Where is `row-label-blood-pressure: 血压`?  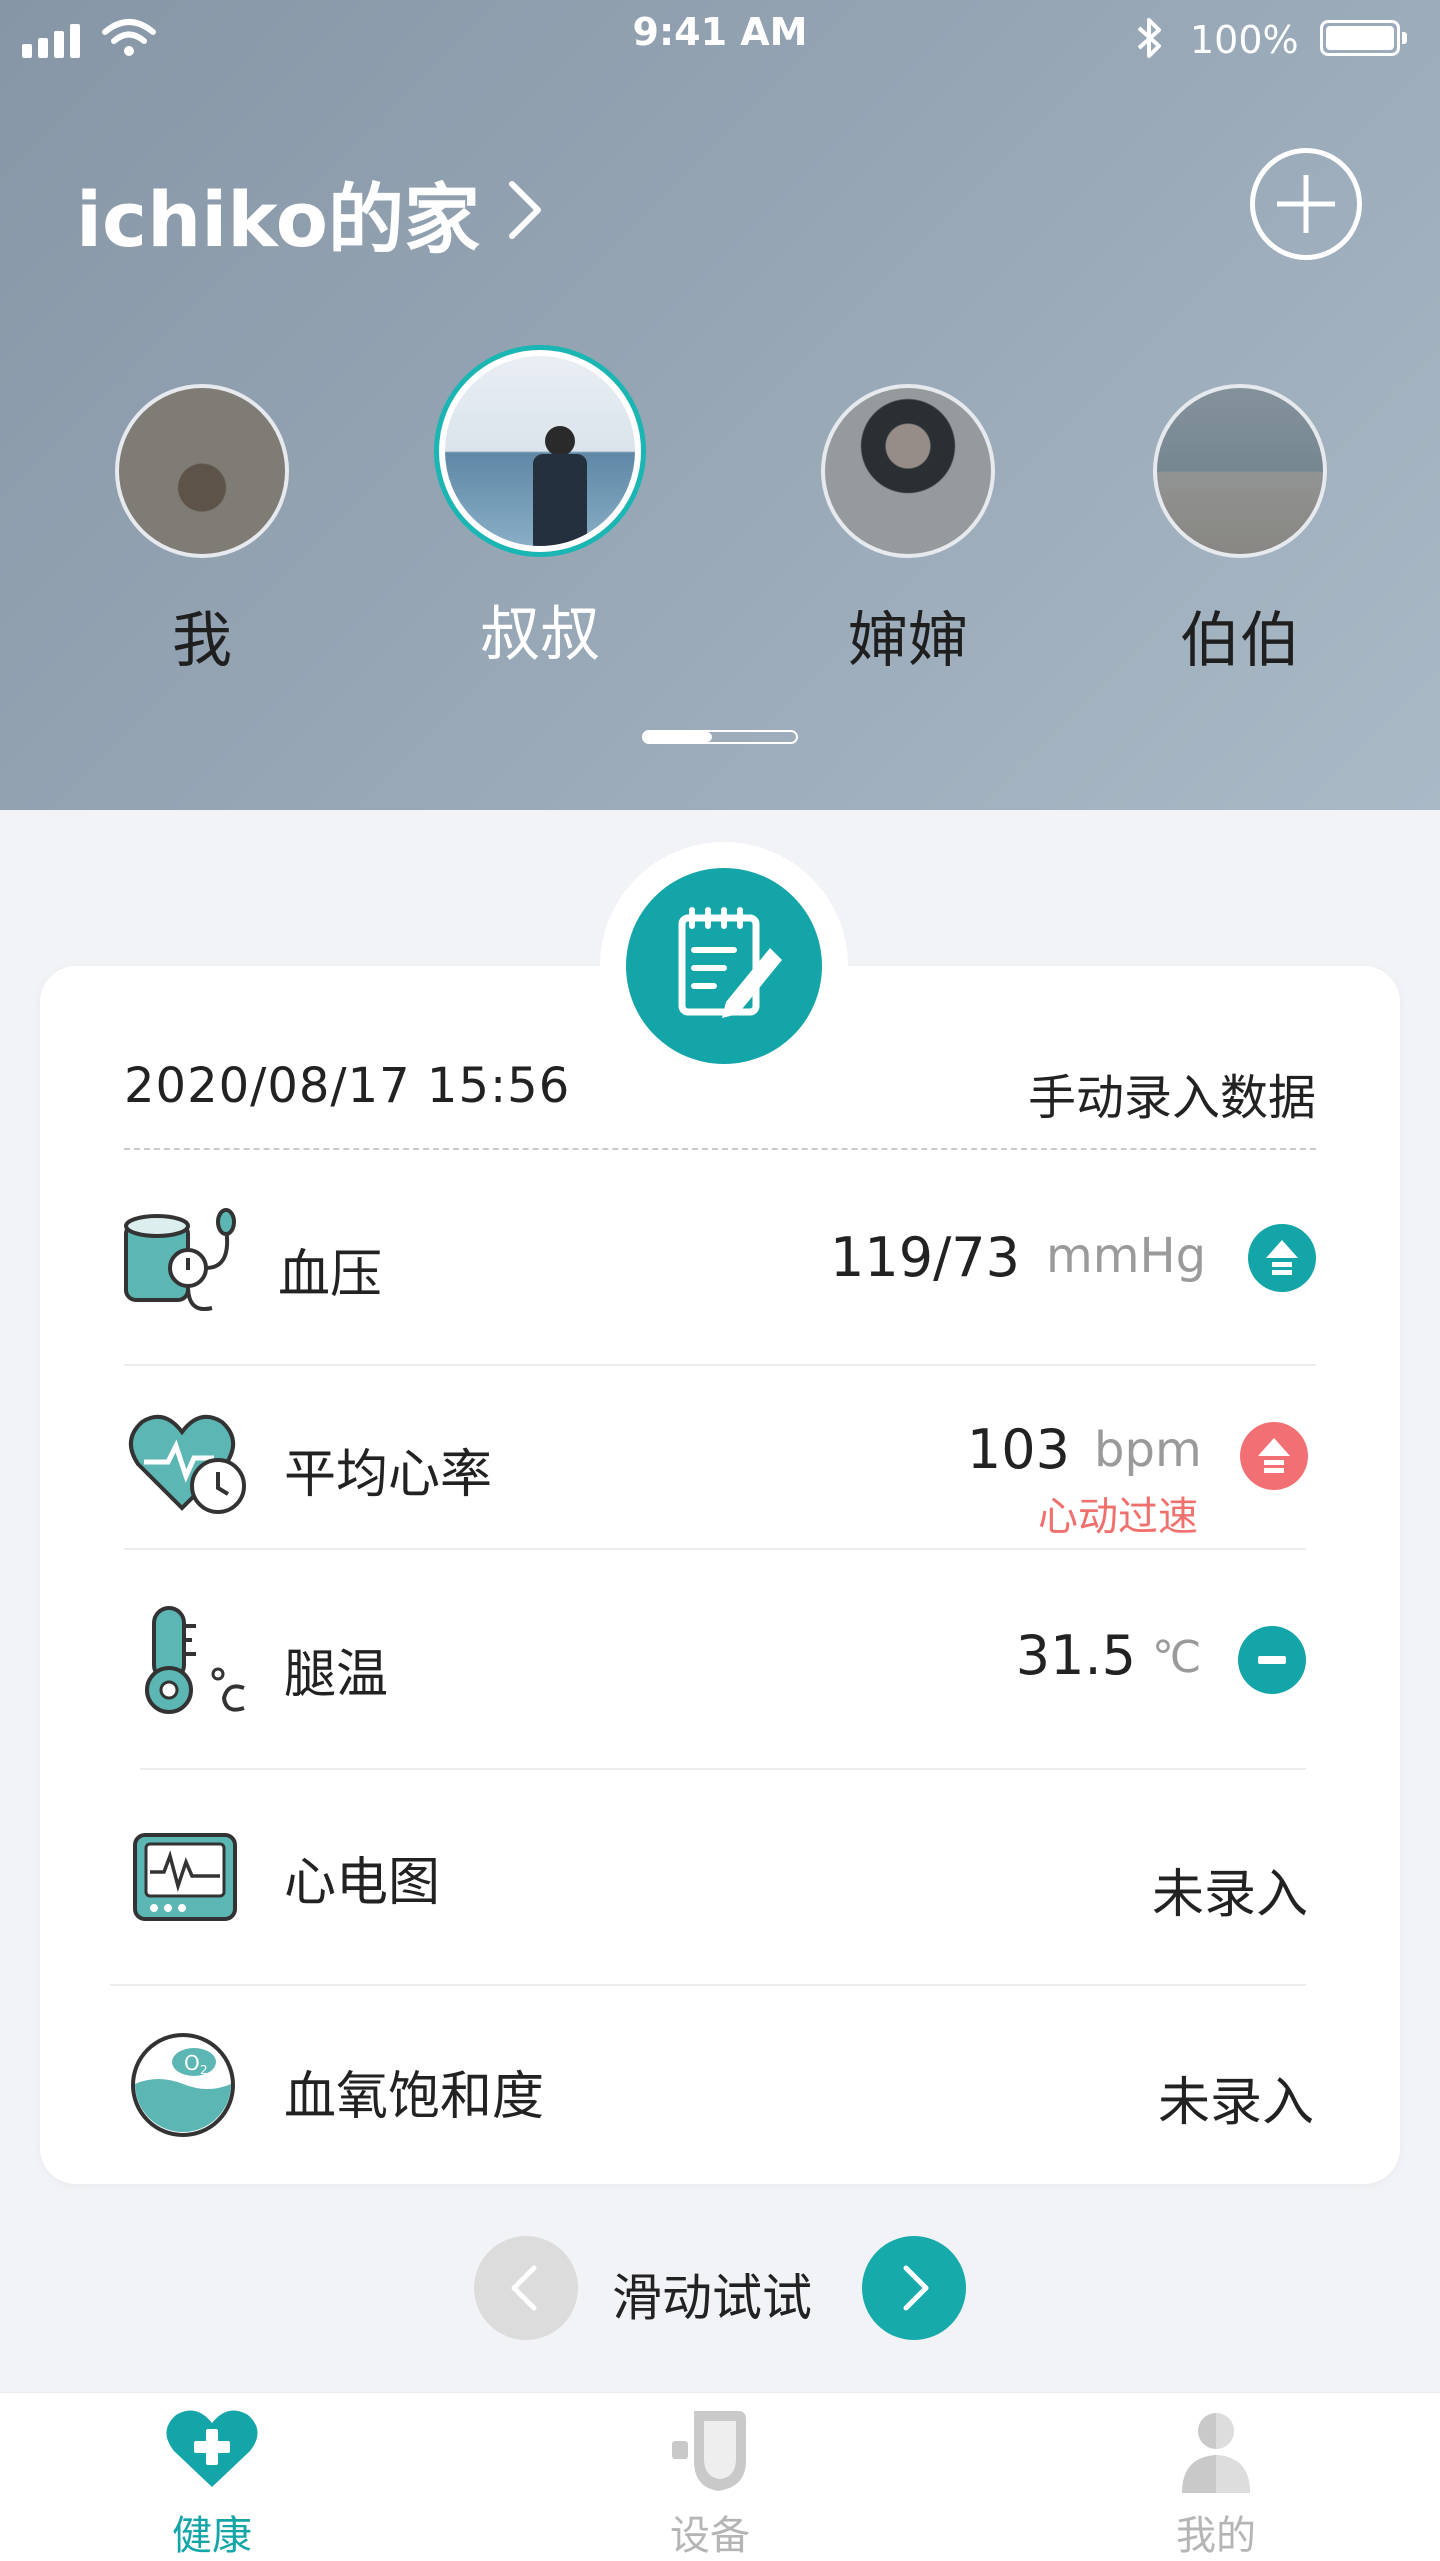 row-label-blood-pressure: 血压 is located at coordinates (330, 1275).